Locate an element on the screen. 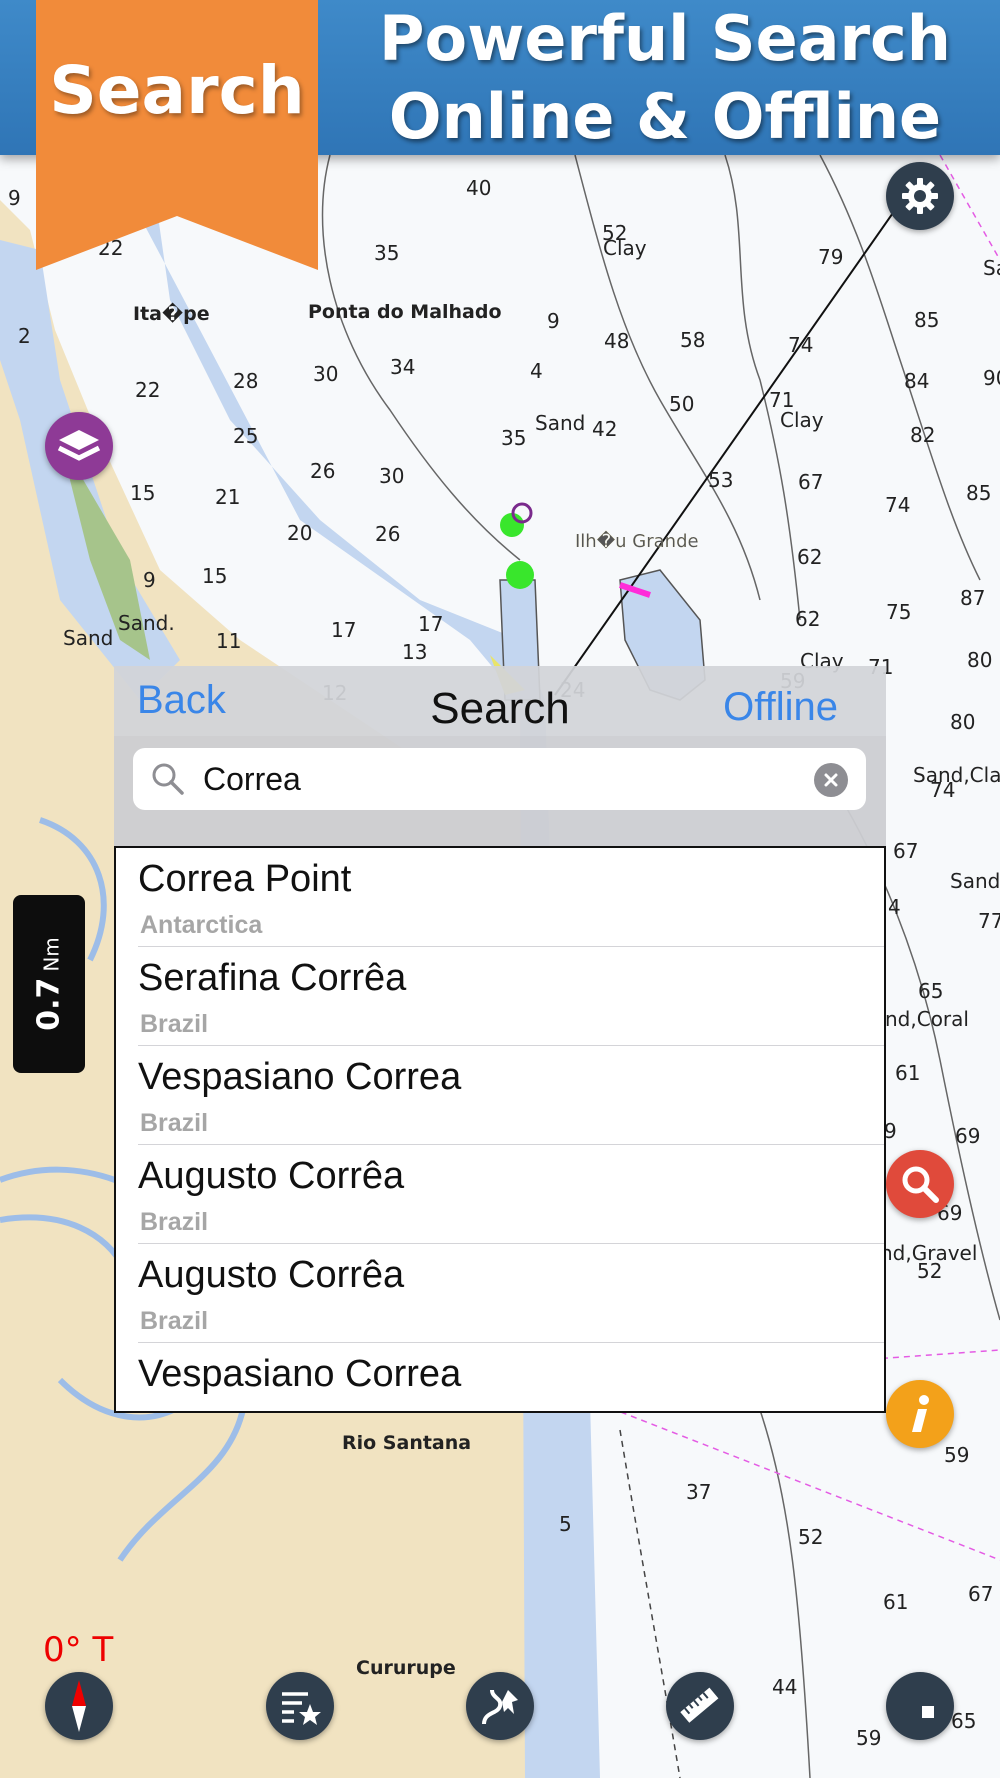 This screenshot has height=1778, width=1000. stop-button is located at coordinates (920, 1706).